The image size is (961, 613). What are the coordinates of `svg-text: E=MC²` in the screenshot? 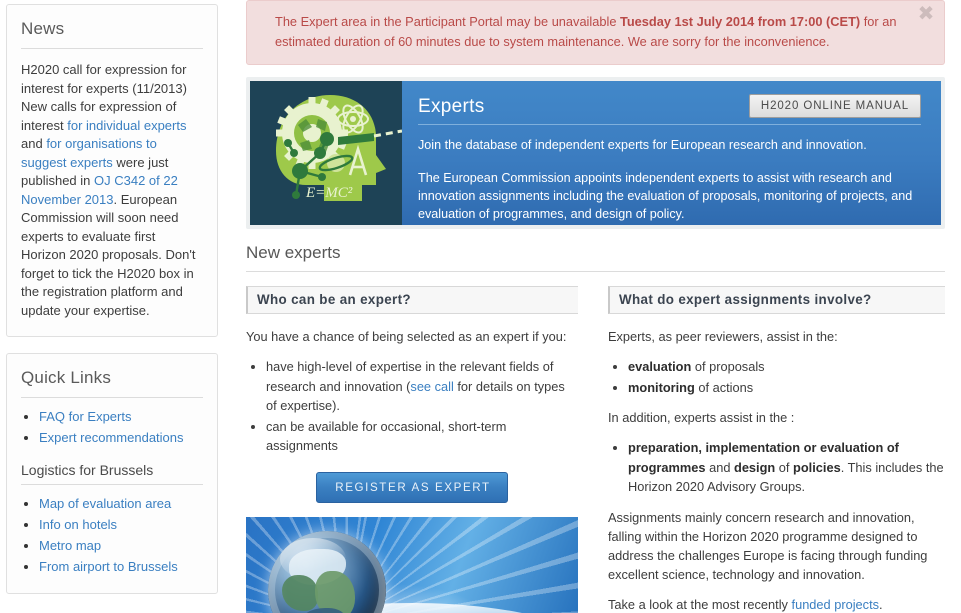 It's located at (329, 193).